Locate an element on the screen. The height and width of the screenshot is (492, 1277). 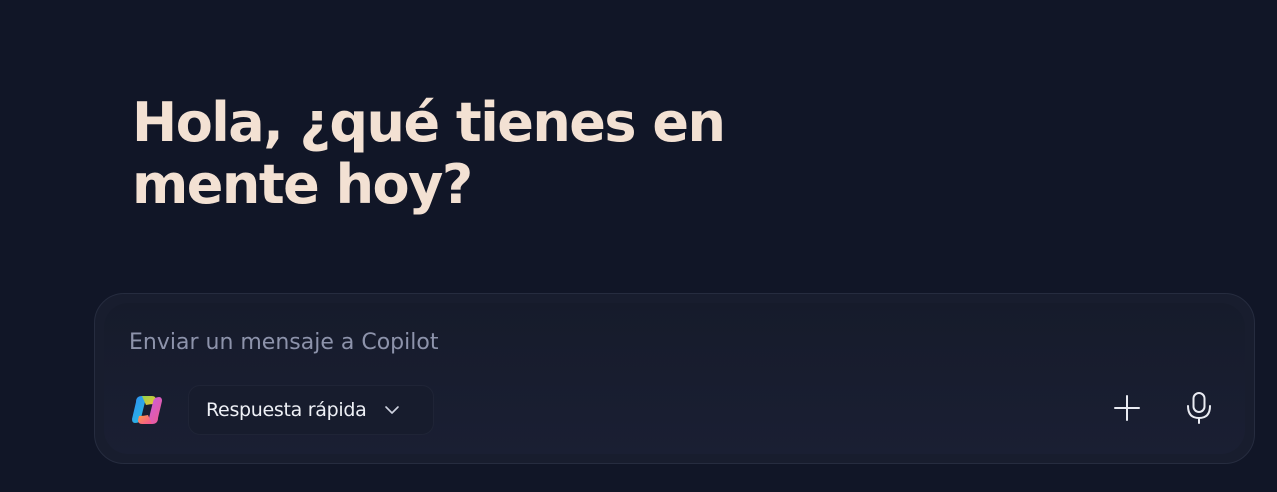
plus-icon is located at coordinates (1127, 410).